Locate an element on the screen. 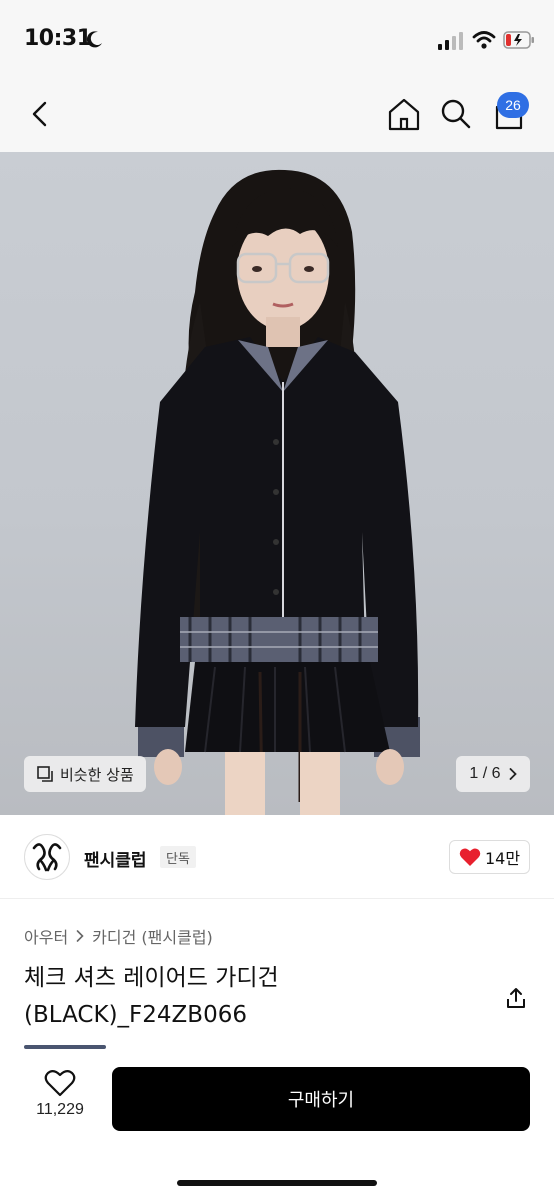 This screenshot has width=554, height=1200. cart-badge: 26 is located at coordinates (513, 105).